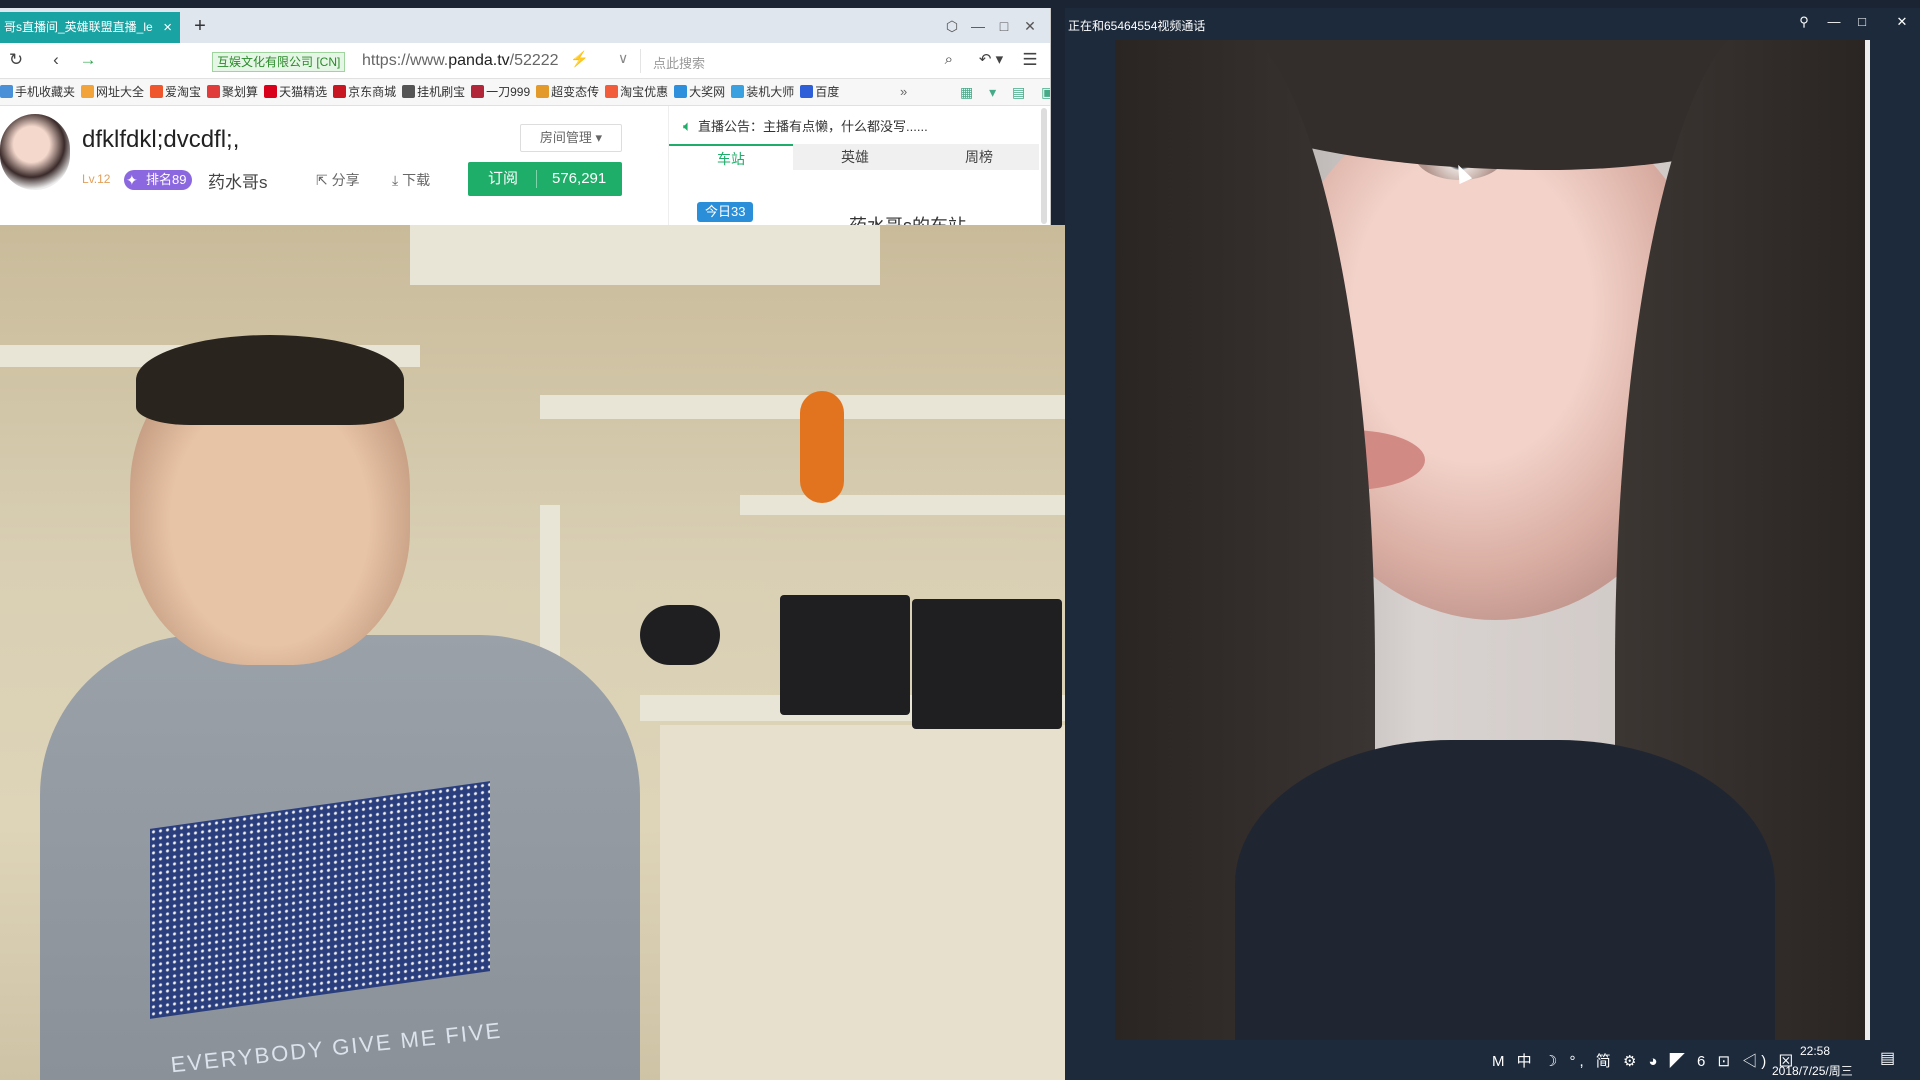 The height and width of the screenshot is (1080, 1920). I want to click on subscribe-label: 订阅, so click(503, 178).